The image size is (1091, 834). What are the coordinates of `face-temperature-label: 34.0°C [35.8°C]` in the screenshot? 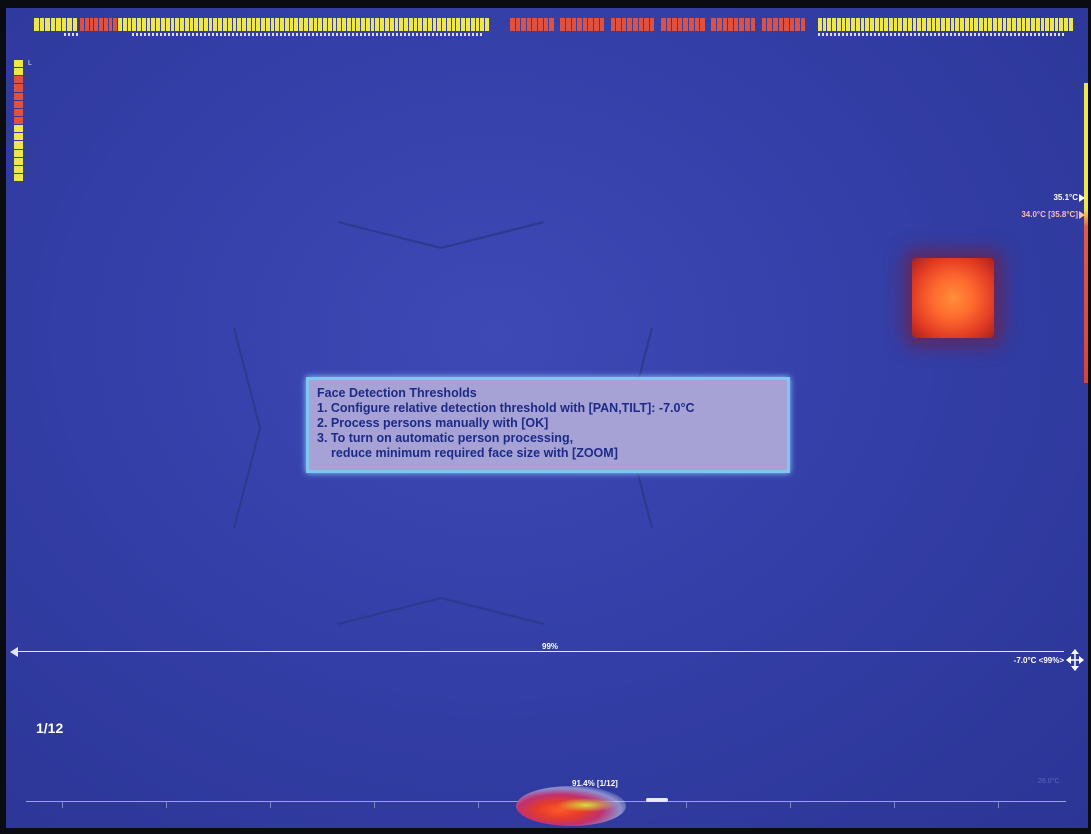 It's located at (1049, 214).